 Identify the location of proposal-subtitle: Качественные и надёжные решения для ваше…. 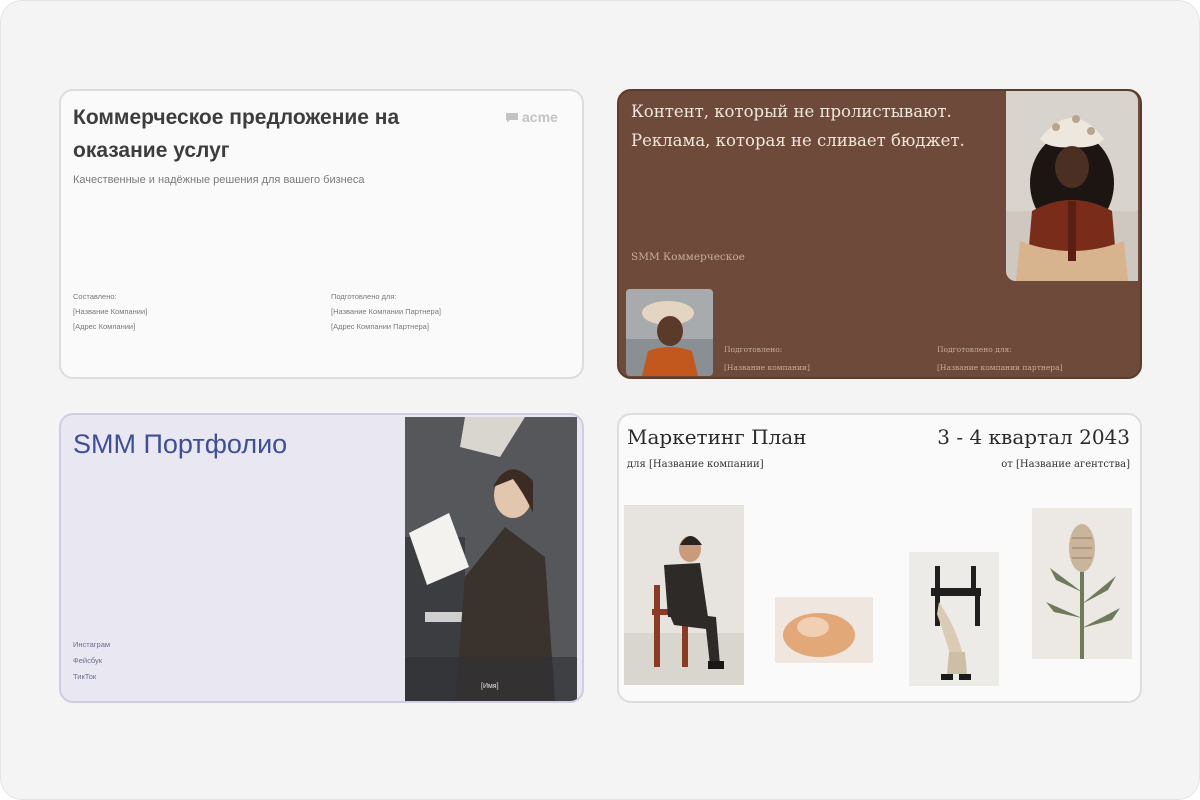
(219, 180).